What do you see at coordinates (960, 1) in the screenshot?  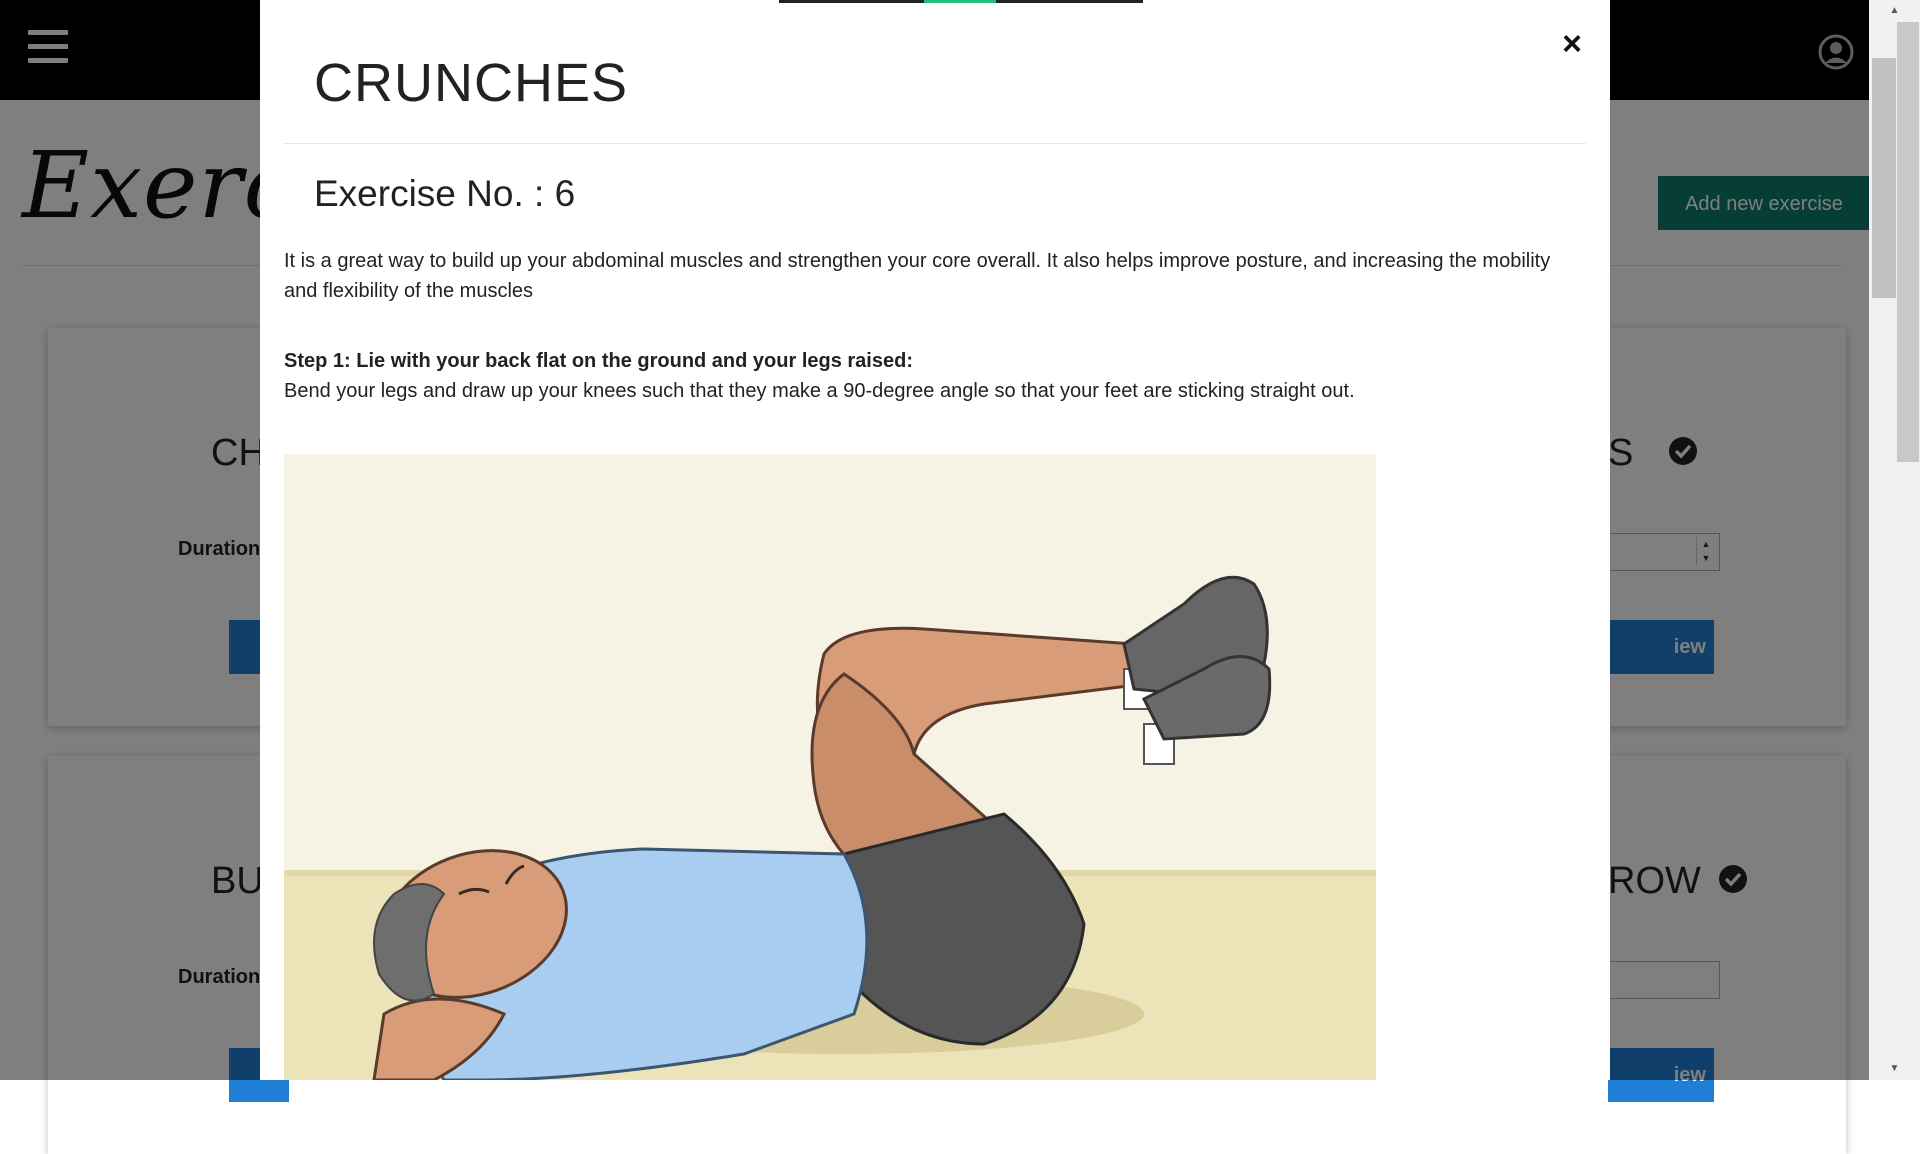 I see `modal-top-accent` at bounding box center [960, 1].